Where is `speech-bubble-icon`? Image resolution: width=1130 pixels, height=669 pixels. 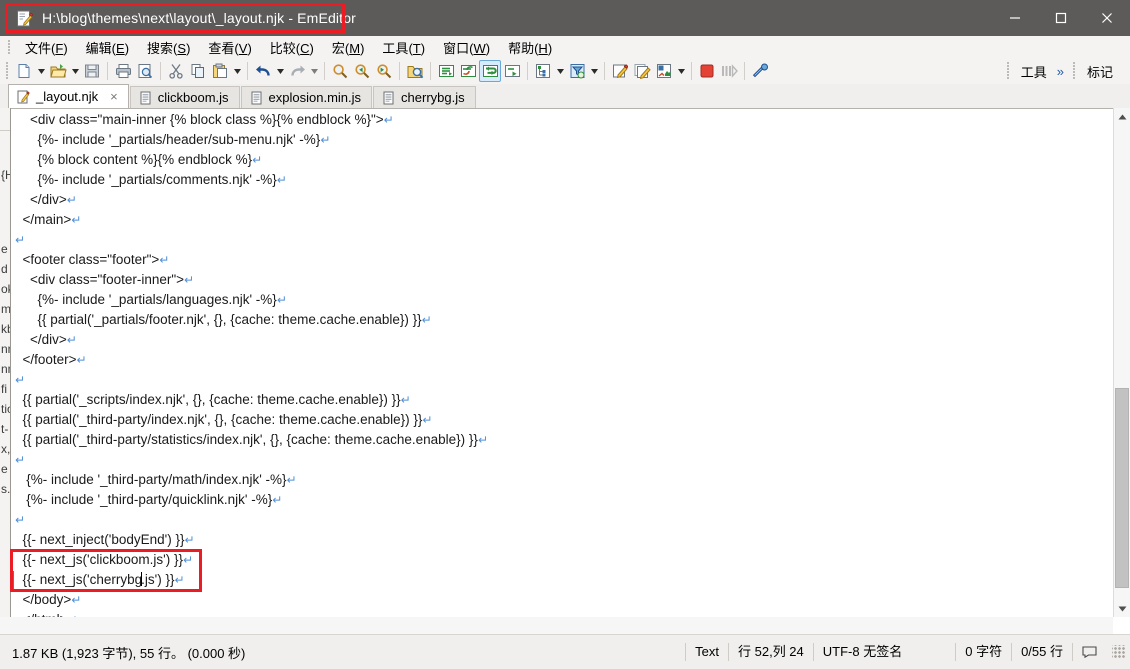
speech-bubble-icon is located at coordinates (1089, 652).